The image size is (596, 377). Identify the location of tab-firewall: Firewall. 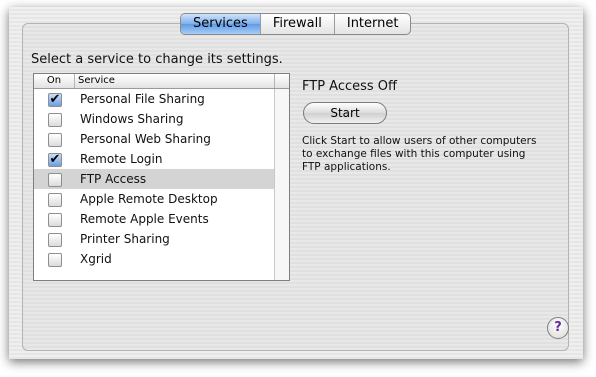
(296, 24).